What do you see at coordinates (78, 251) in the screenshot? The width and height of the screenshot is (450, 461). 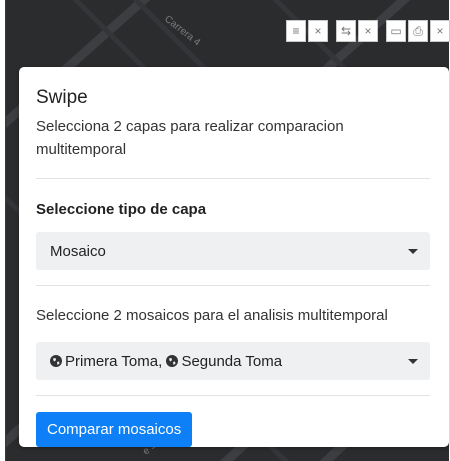 I see `layer-type-value: Mosaico` at bounding box center [78, 251].